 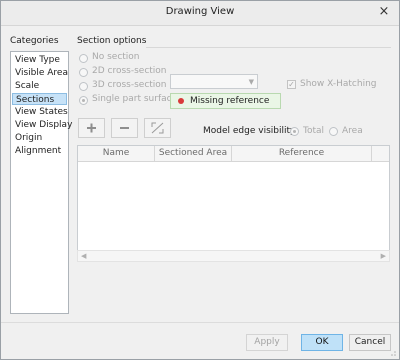 What do you see at coordinates (40, 73) in the screenshot?
I see `category-item-visible-area: Visible Area` at bounding box center [40, 73].